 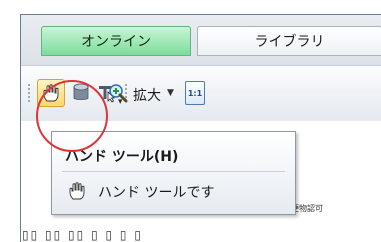 What do you see at coordinates (147, 95) in the screenshot?
I see `zoom-label: 拡大` at bounding box center [147, 95].